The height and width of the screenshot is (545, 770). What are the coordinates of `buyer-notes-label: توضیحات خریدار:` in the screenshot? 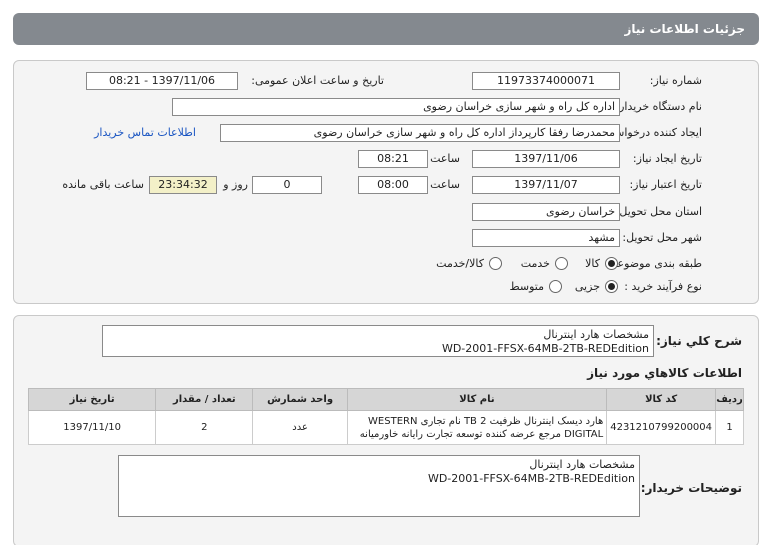 It's located at (691, 488).